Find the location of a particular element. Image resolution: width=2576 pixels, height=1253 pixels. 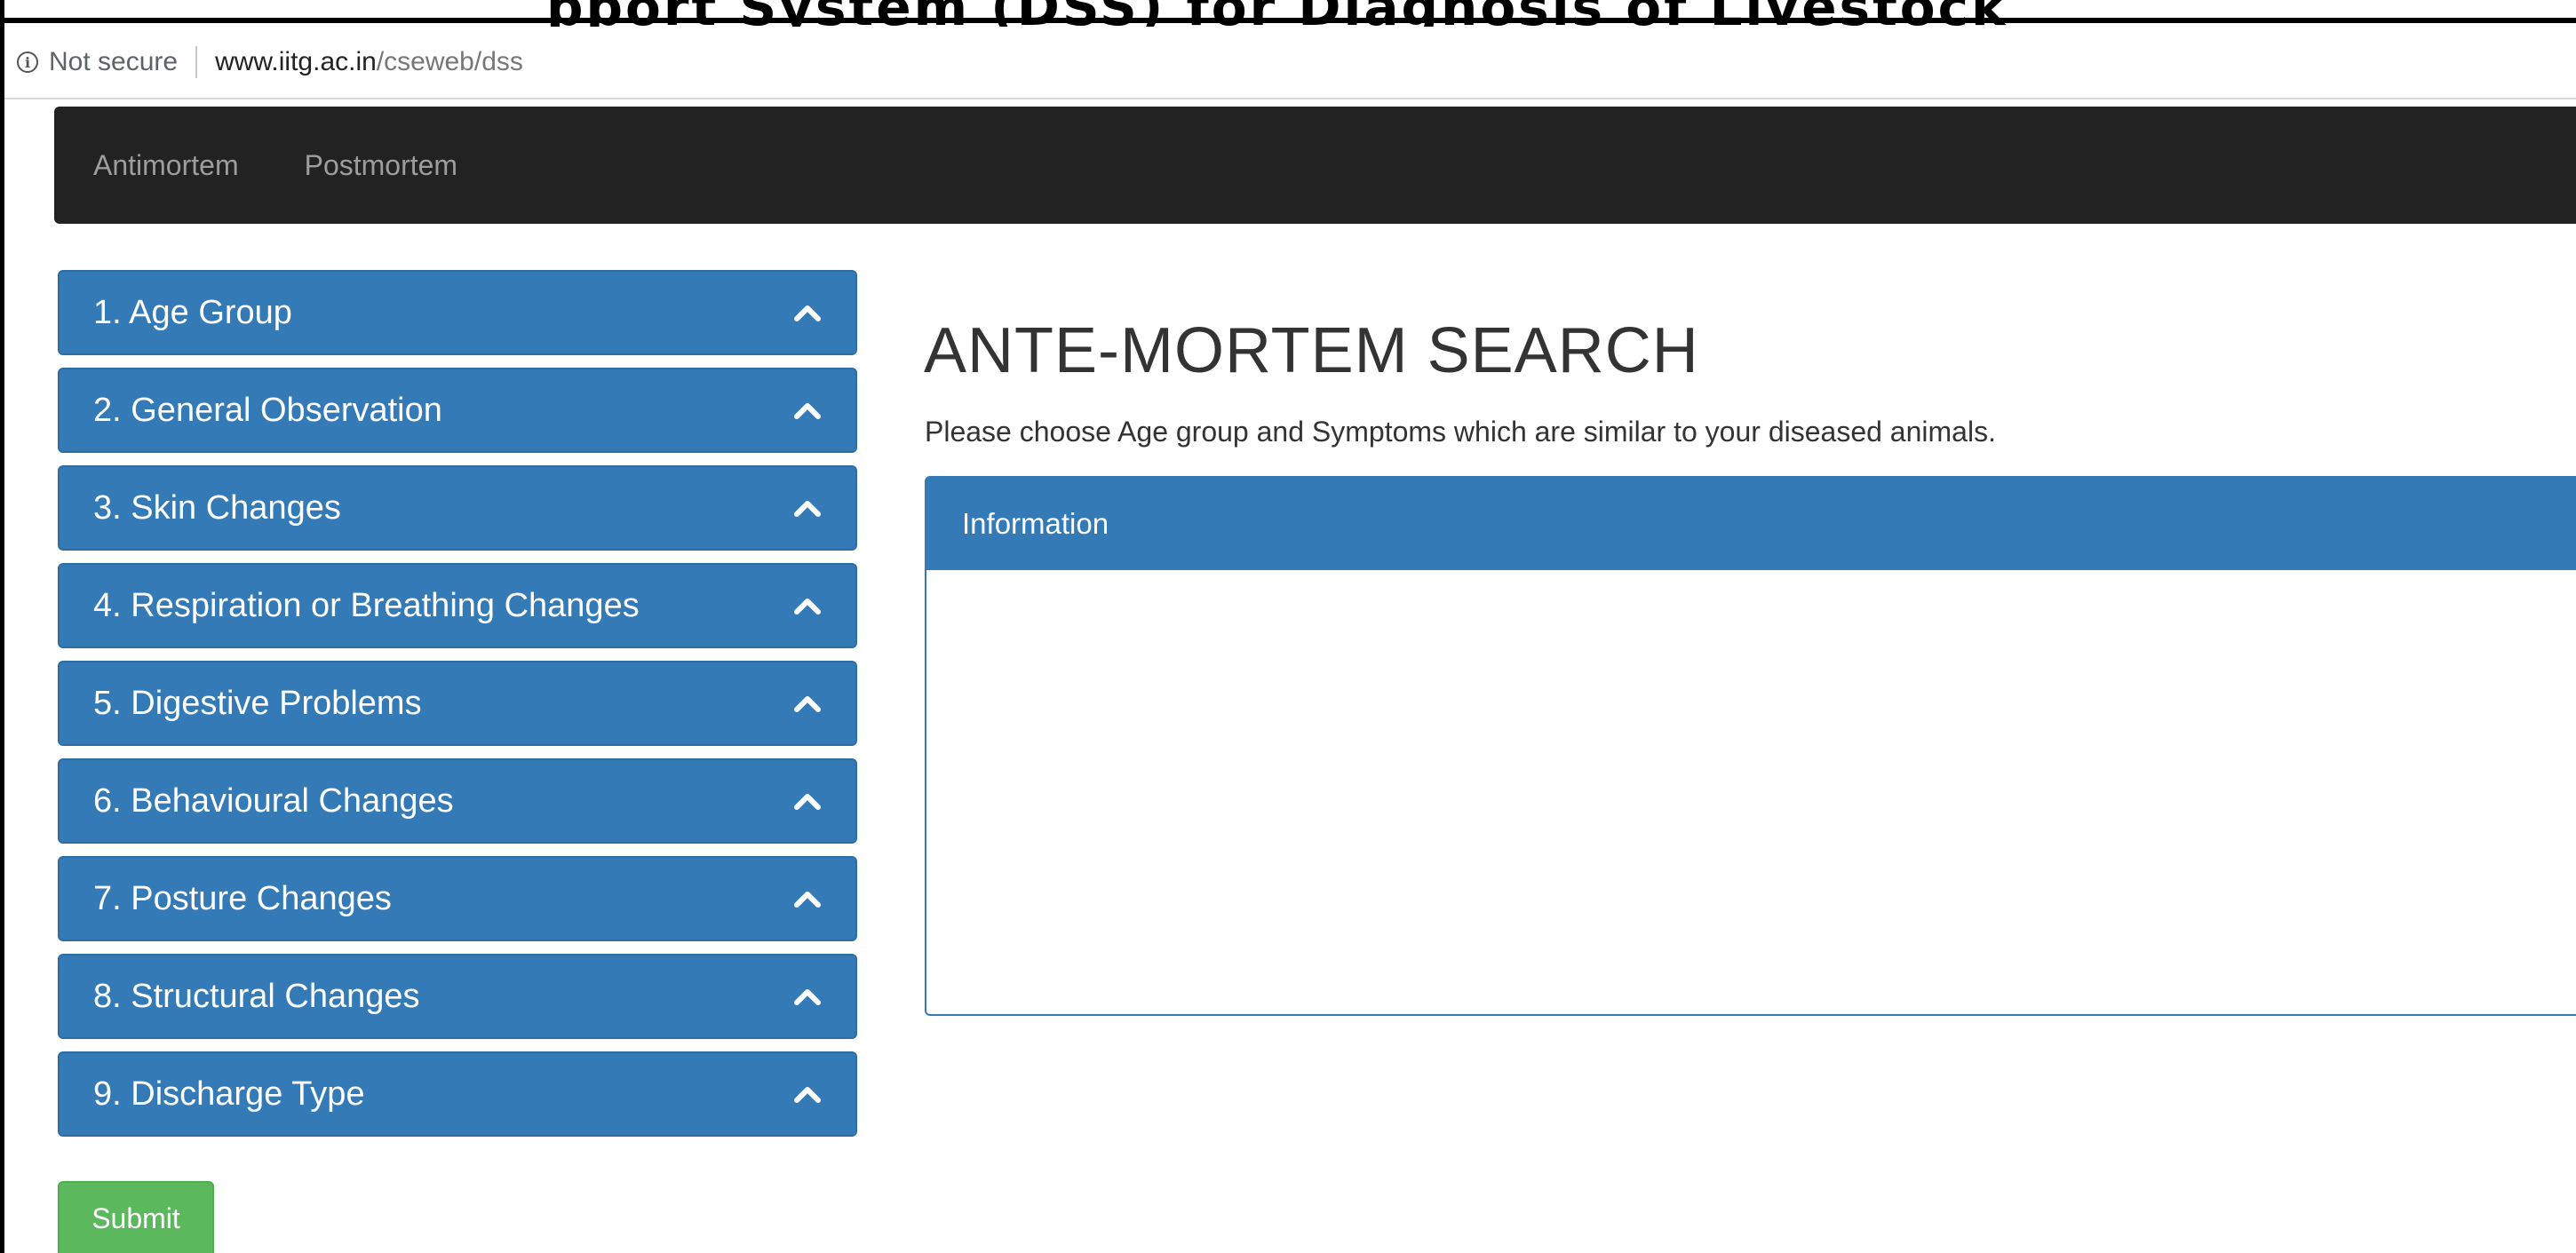

accordion-respiration-changes: 4. Respiration or Breathing Changes is located at coordinates (457, 605).